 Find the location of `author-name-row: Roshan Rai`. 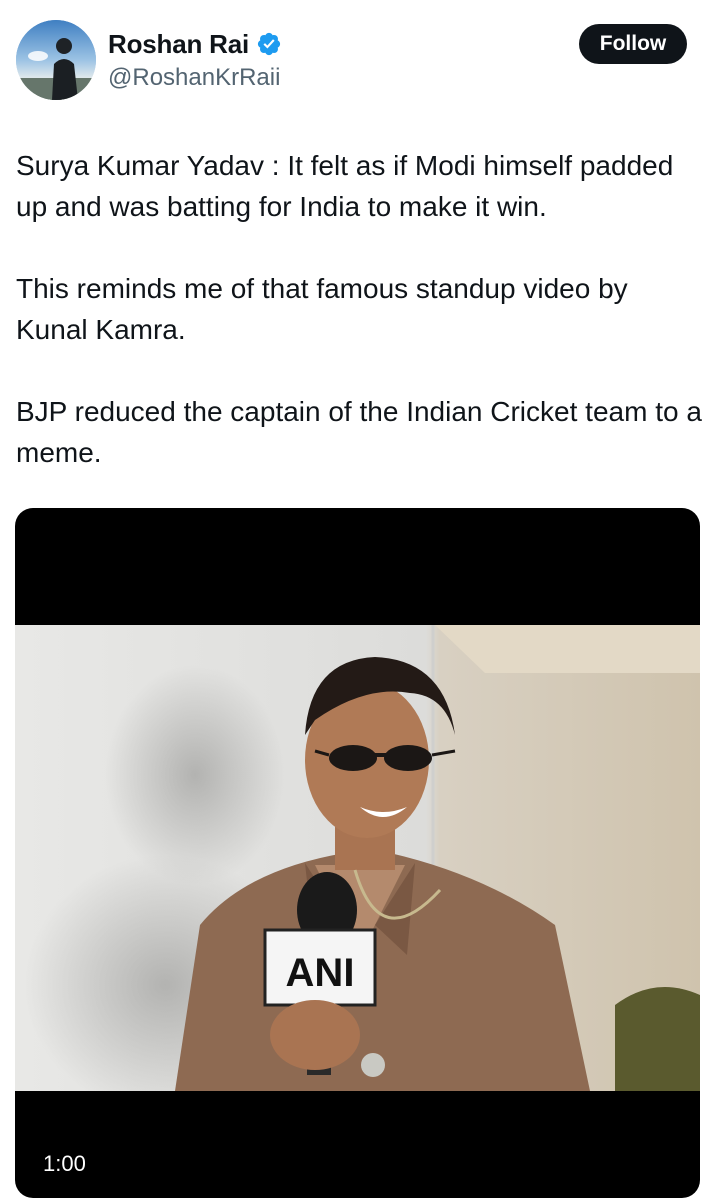

author-name-row: Roshan Rai is located at coordinates (195, 44).